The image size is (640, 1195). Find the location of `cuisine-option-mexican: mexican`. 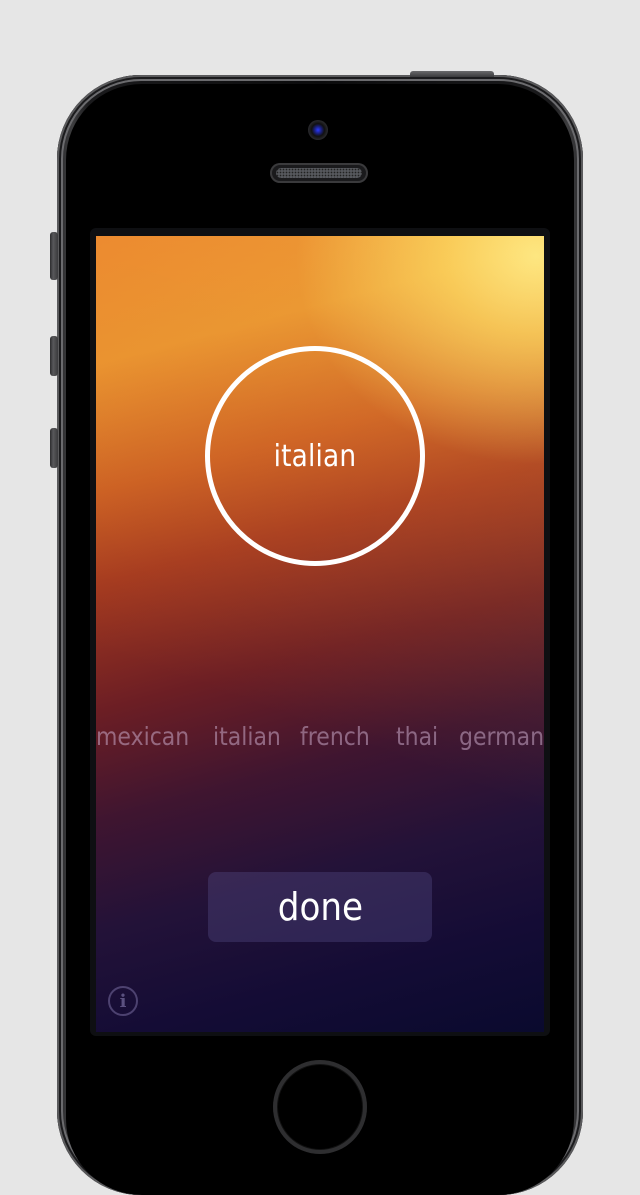

cuisine-option-mexican: mexican is located at coordinates (142, 736).